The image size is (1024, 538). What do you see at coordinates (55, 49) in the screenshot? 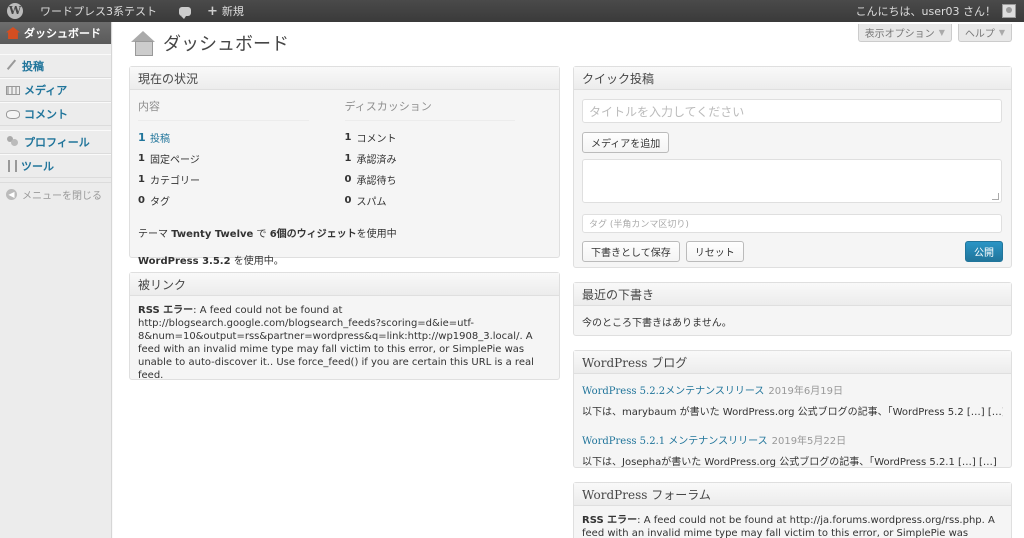
I see `menu-separator` at bounding box center [55, 49].